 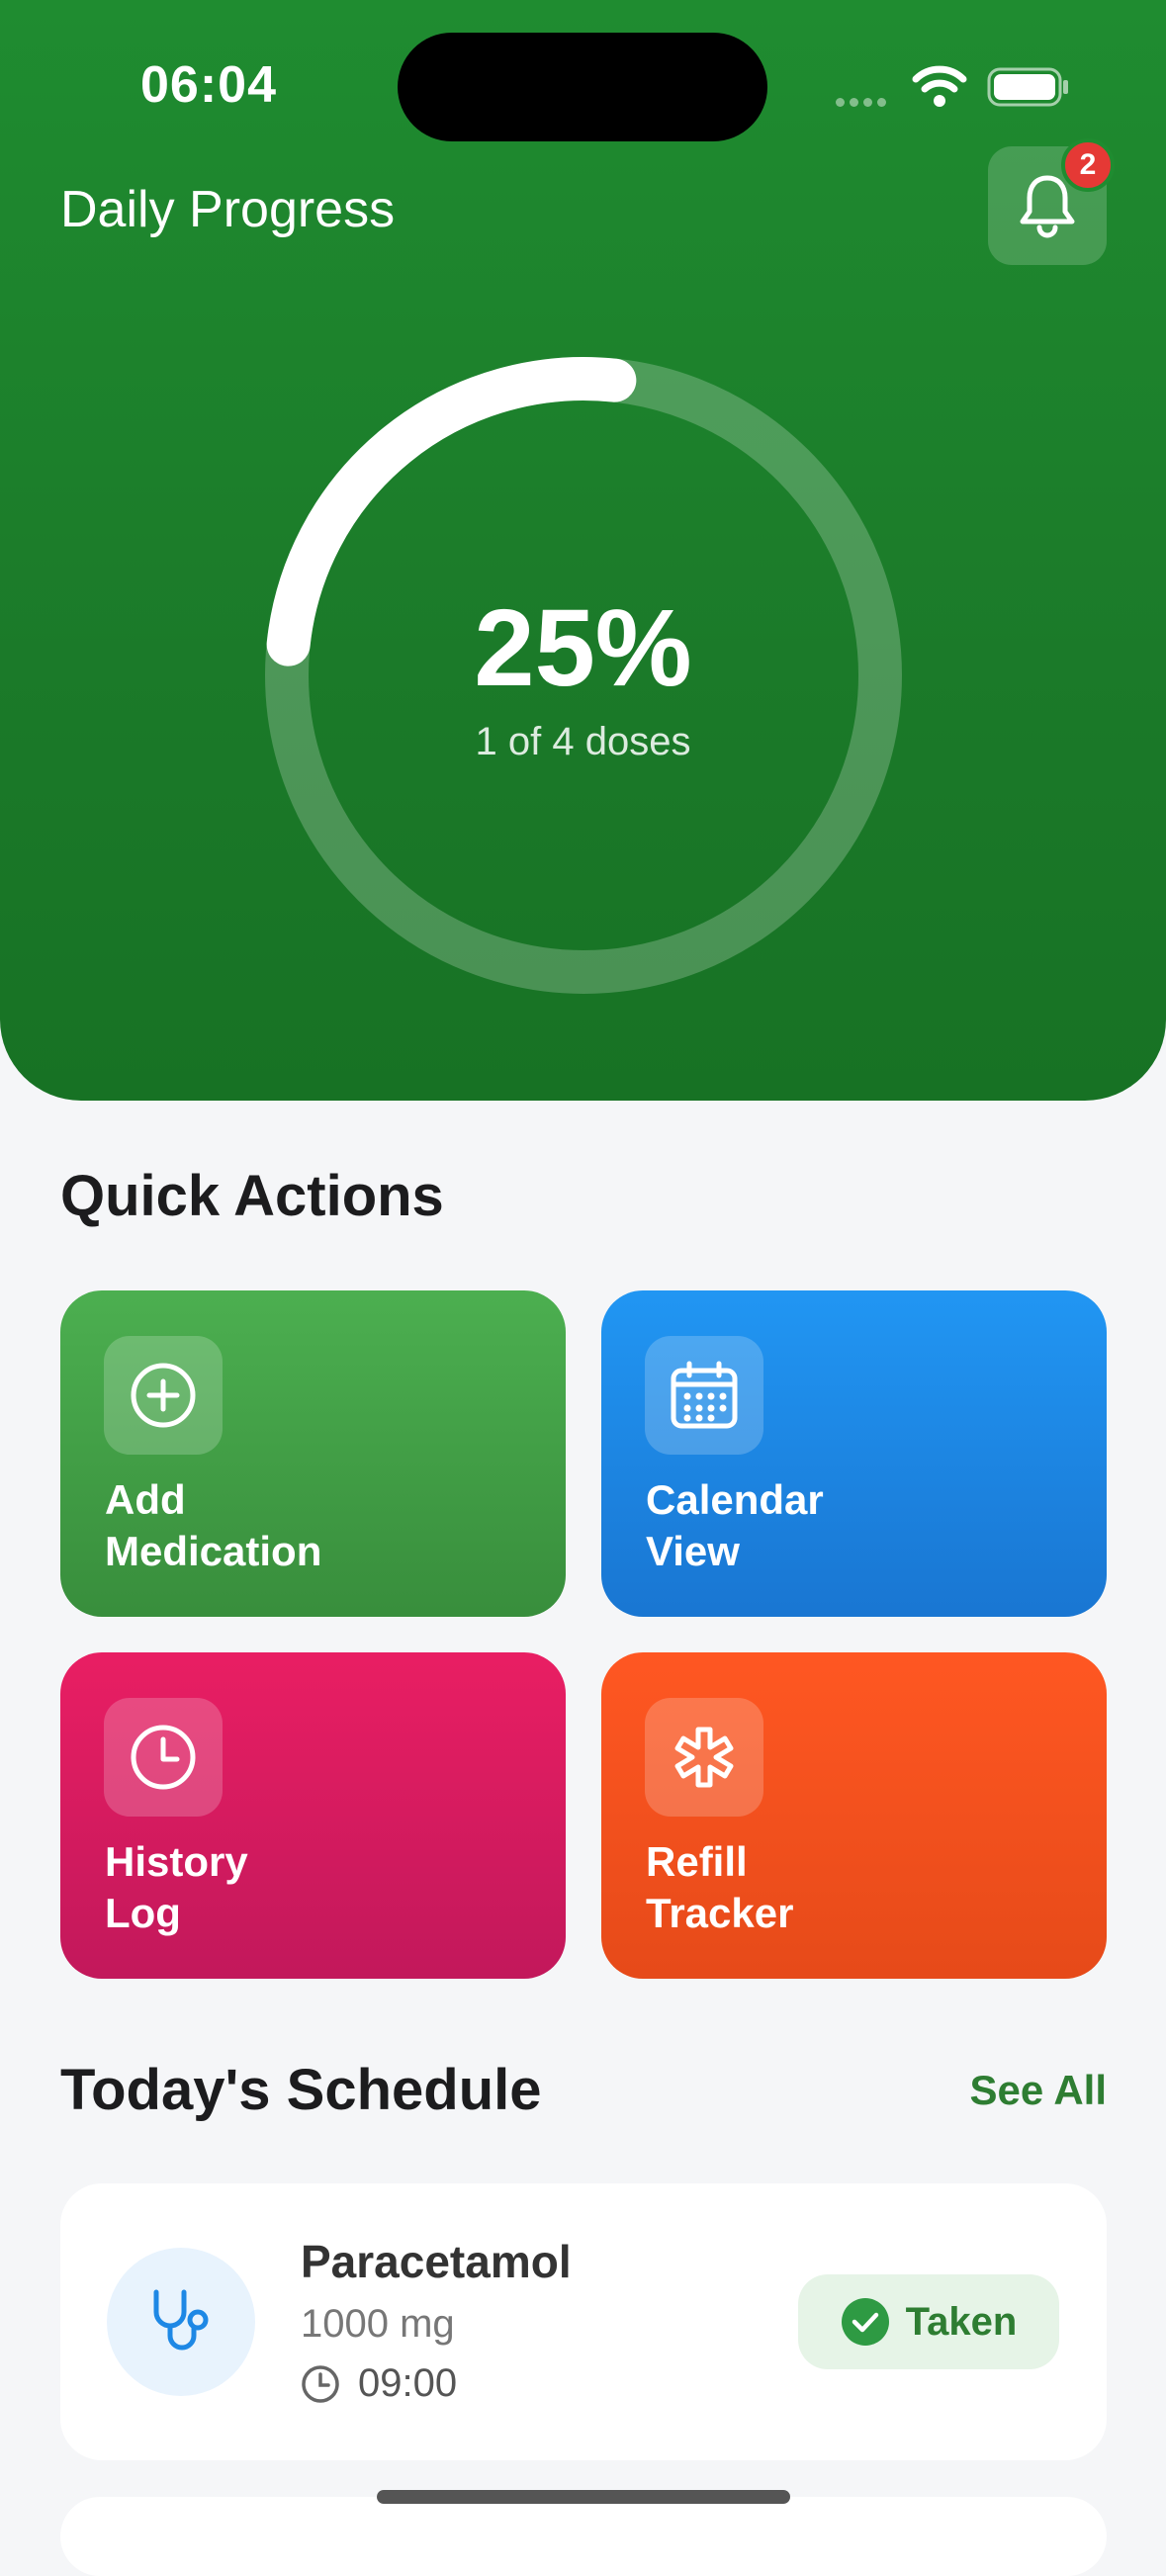 I want to click on medication-time-row: 09:00, so click(x=379, y=2383).